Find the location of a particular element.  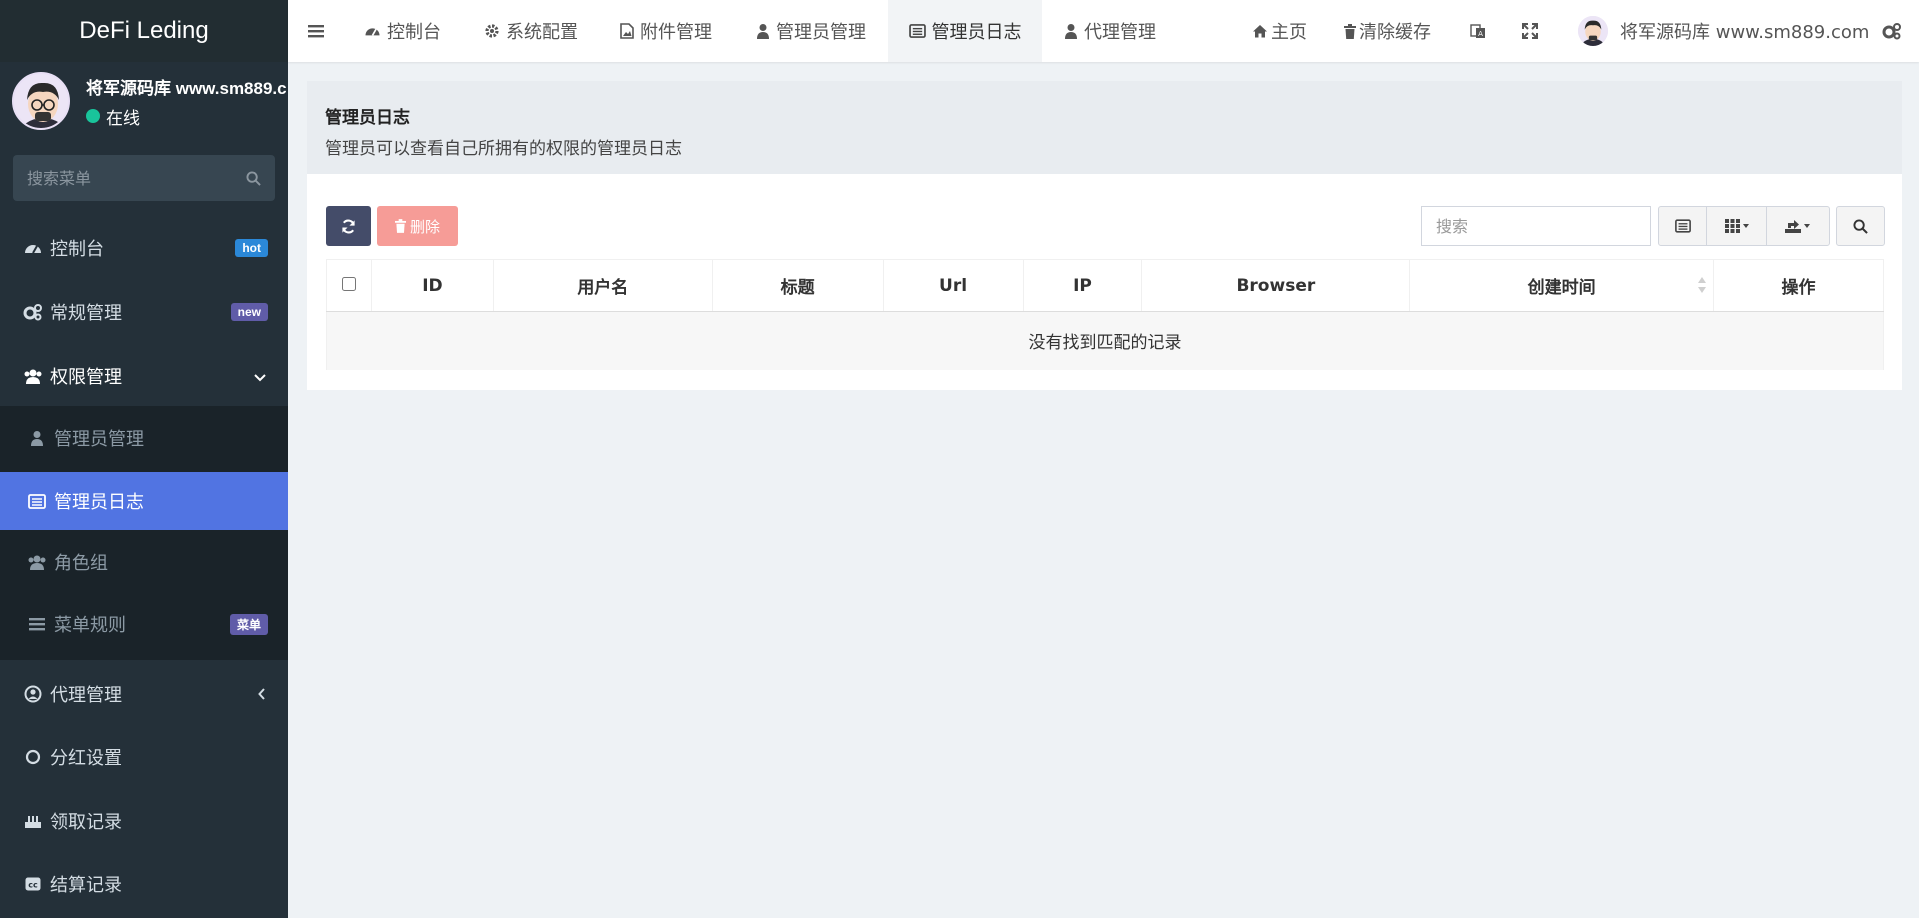

user-status-label: 在线 is located at coordinates (123, 118).